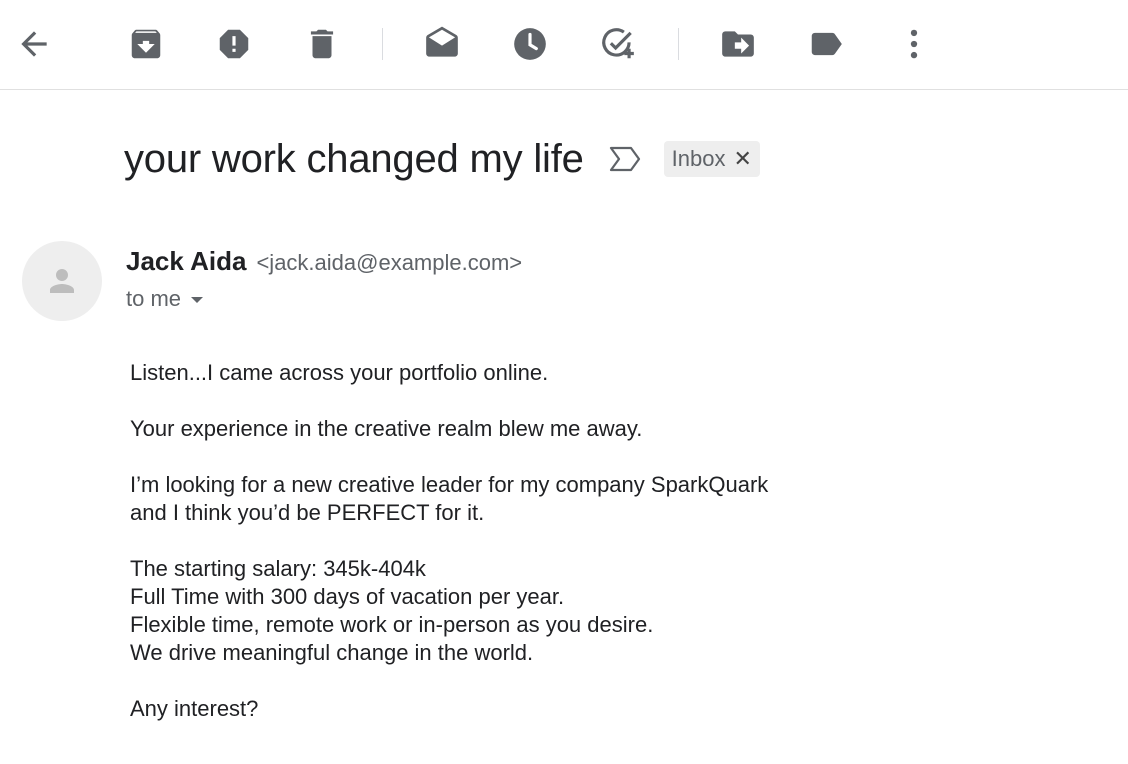 The height and width of the screenshot is (764, 1128). Describe the element at coordinates (580, 709) in the screenshot. I see `body-paragraph: Any interest?` at that location.